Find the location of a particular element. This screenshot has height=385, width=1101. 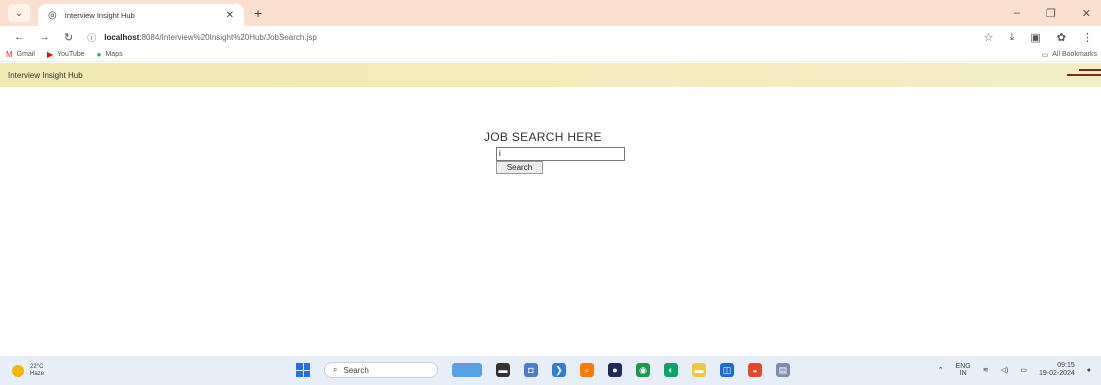

bookmark-label: YouTube is located at coordinates (71, 54).